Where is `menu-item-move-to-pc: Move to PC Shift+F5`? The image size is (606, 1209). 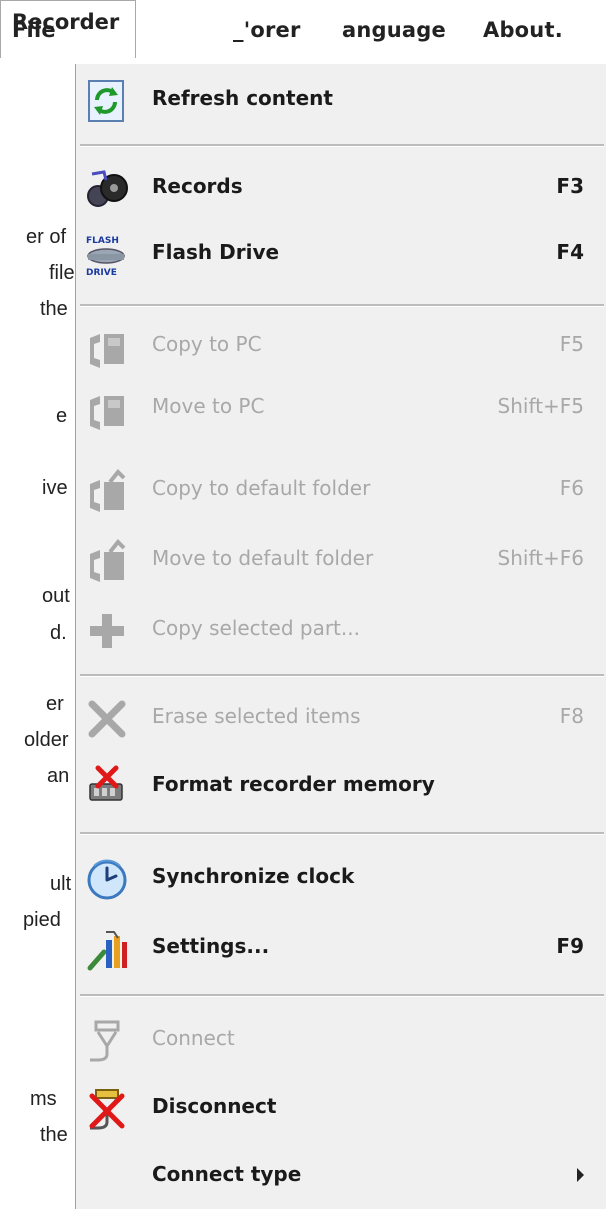
menu-item-move-to-pc: Move to PC Shift+F5 is located at coordinates (341, 408).